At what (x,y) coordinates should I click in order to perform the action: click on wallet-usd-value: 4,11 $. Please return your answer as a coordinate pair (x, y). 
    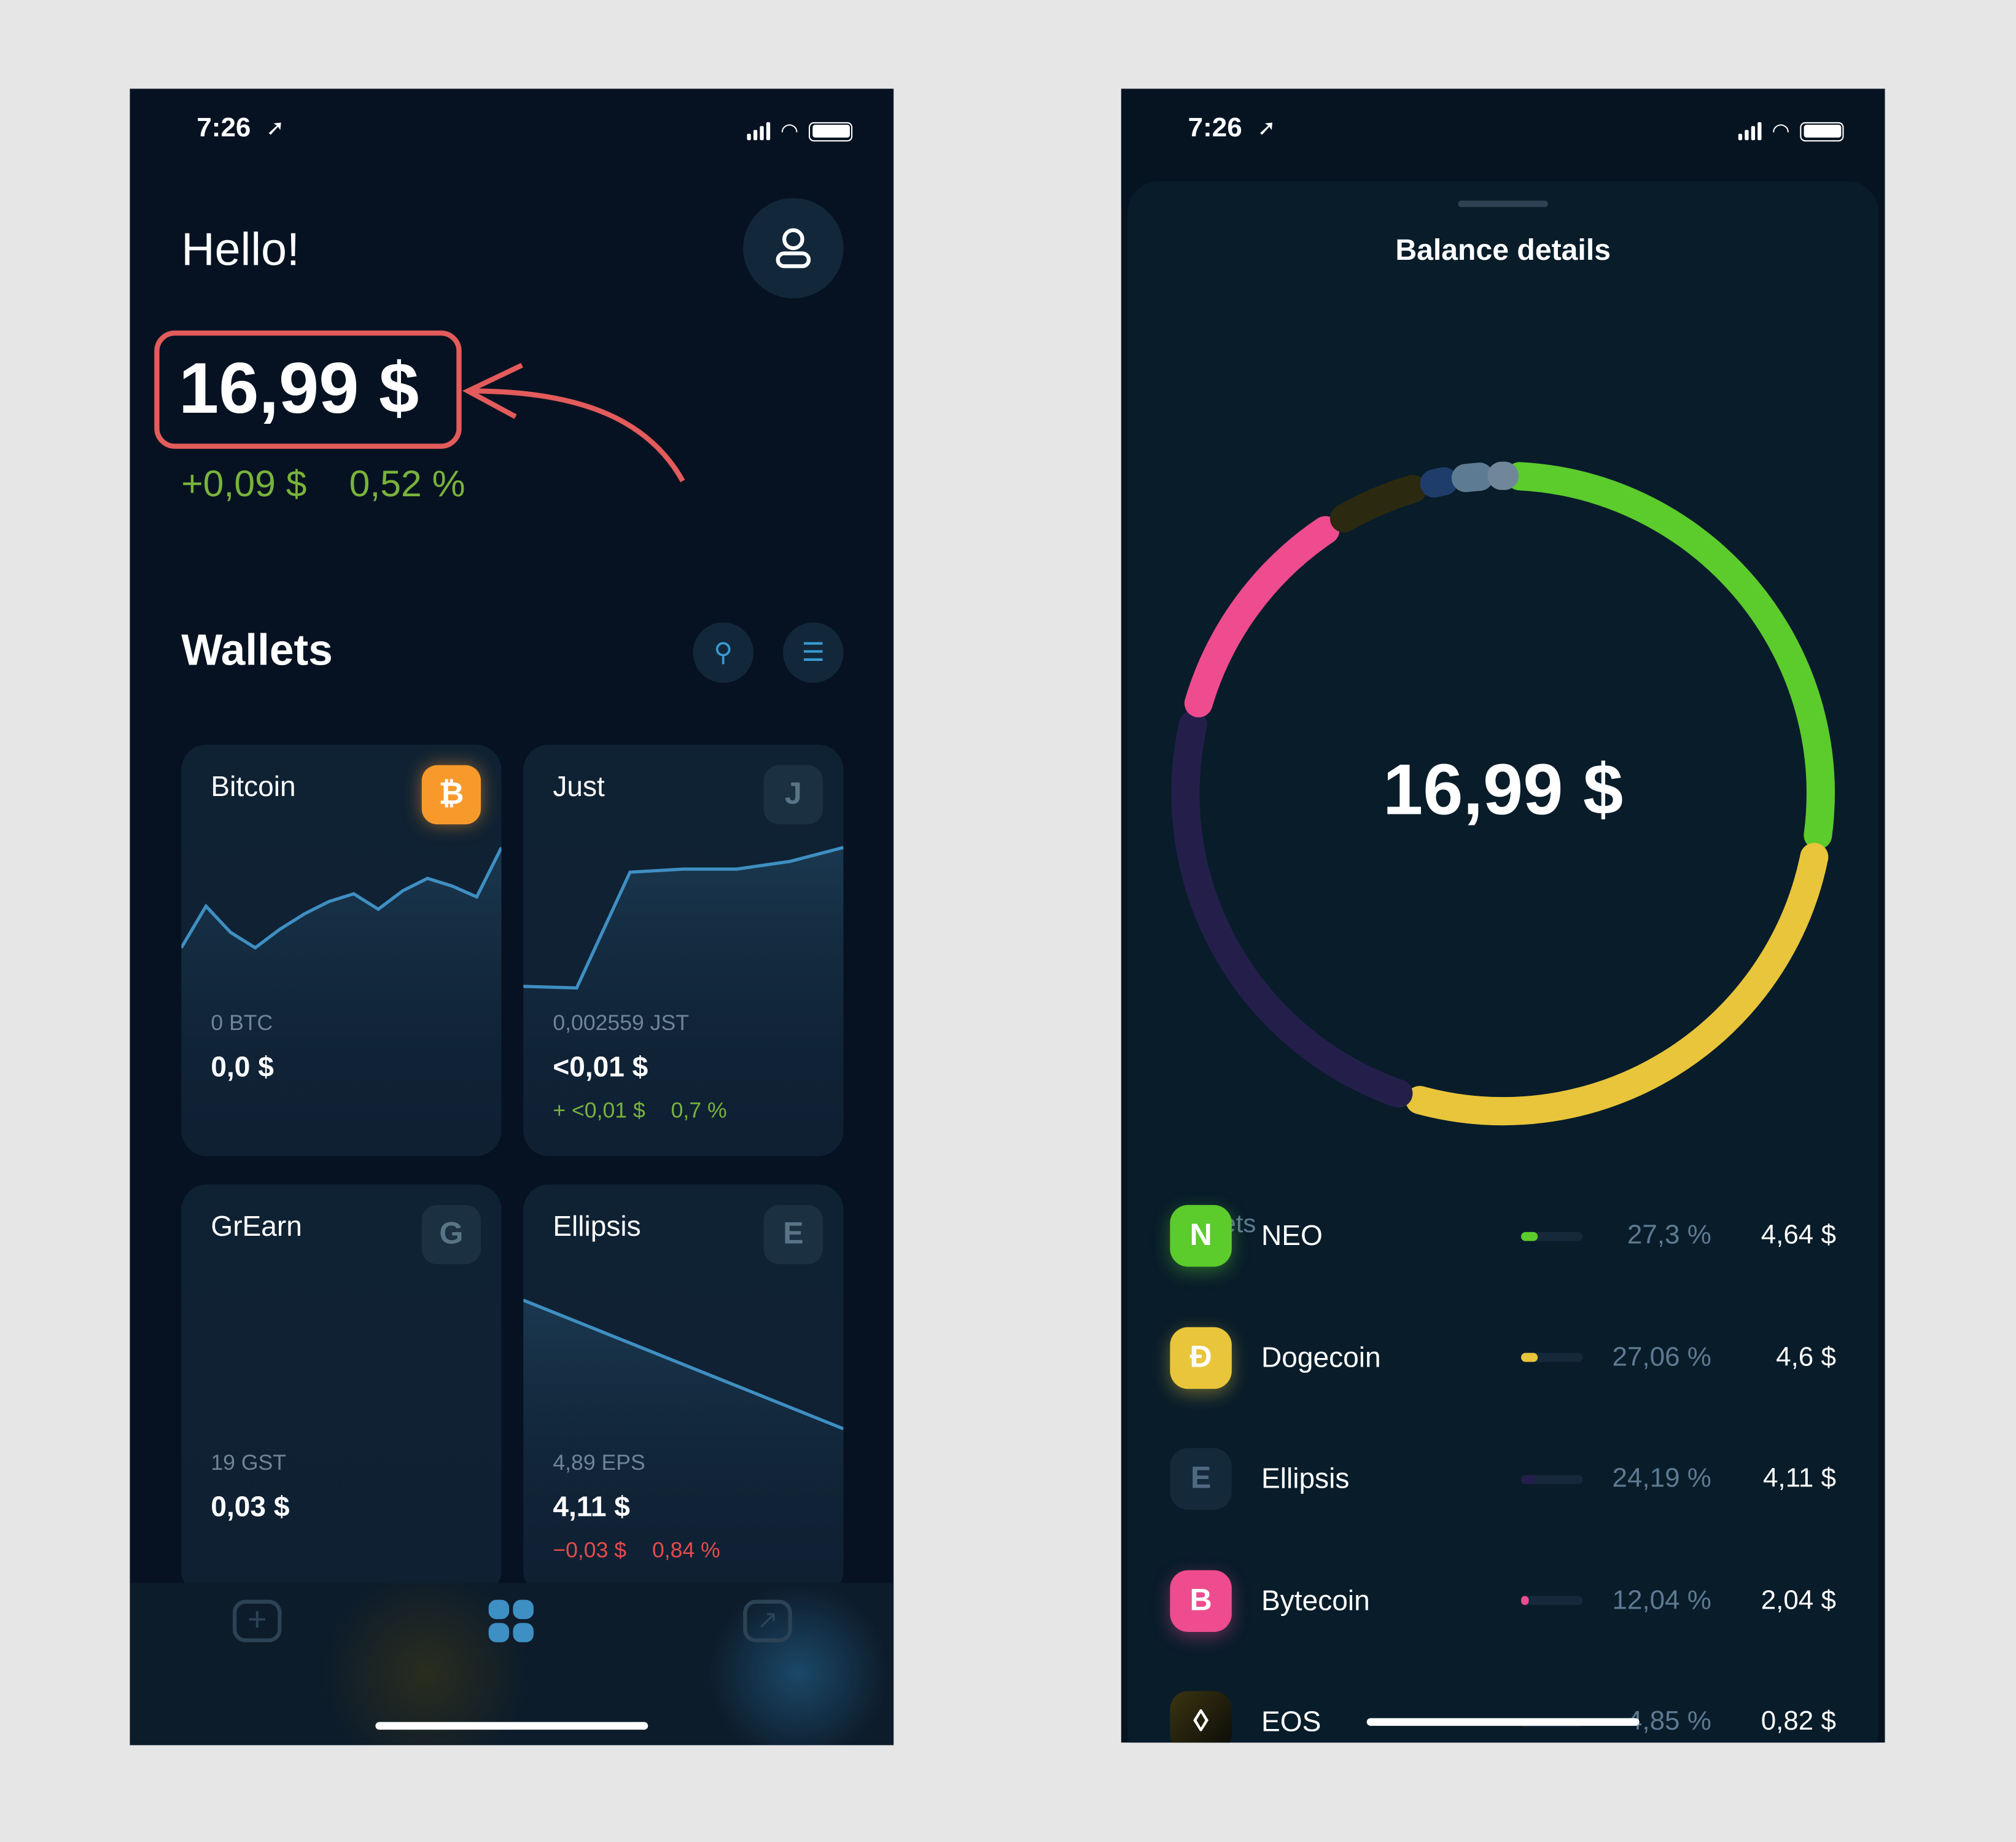
    Looking at the image, I should click on (591, 1506).